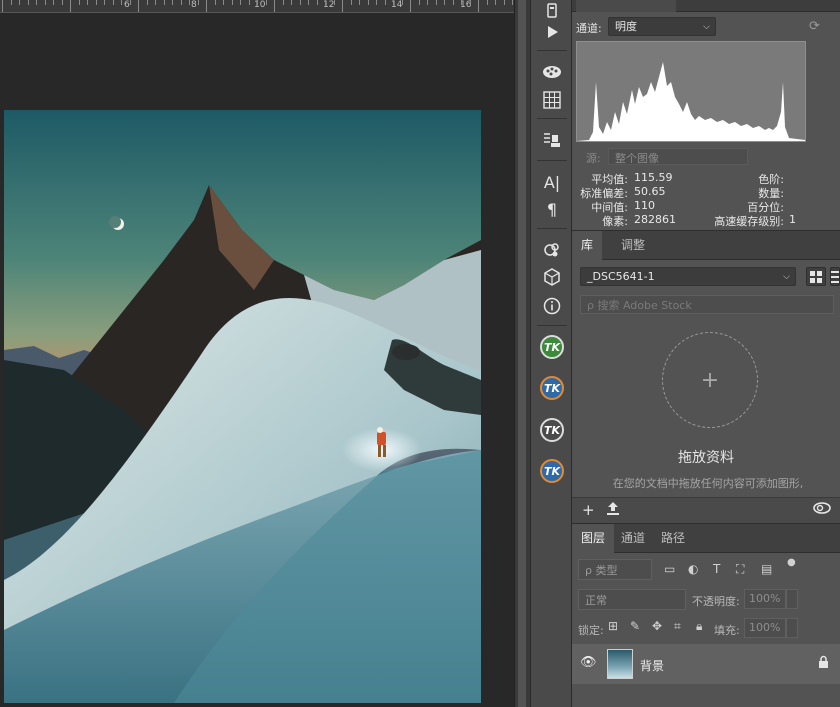  Describe the element at coordinates (716, 569) in the screenshot. I see `type-filter-icon: T` at that location.